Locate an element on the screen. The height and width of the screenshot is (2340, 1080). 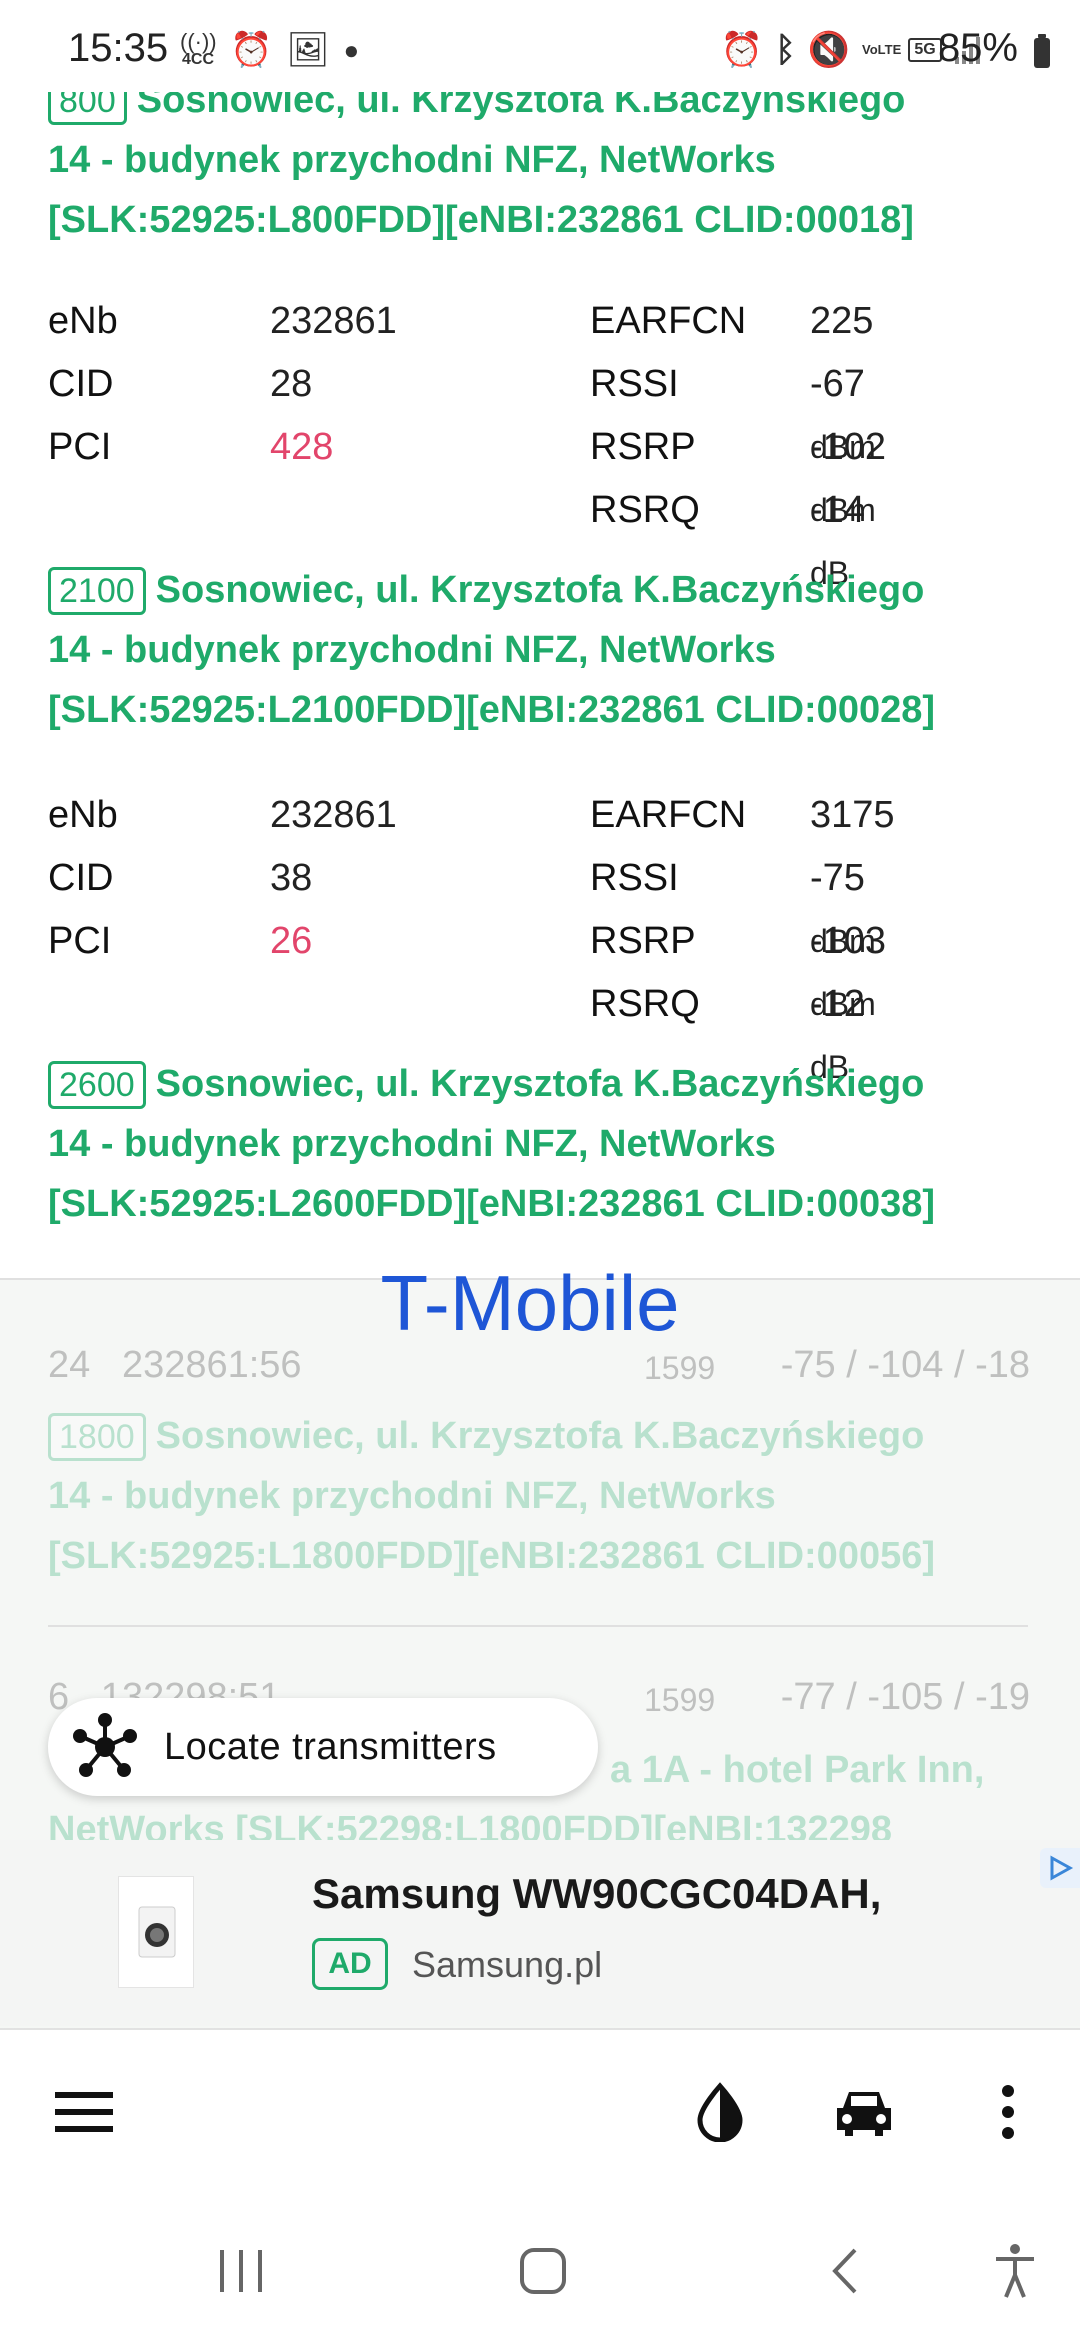
divider is located at coordinates (538, 1626).